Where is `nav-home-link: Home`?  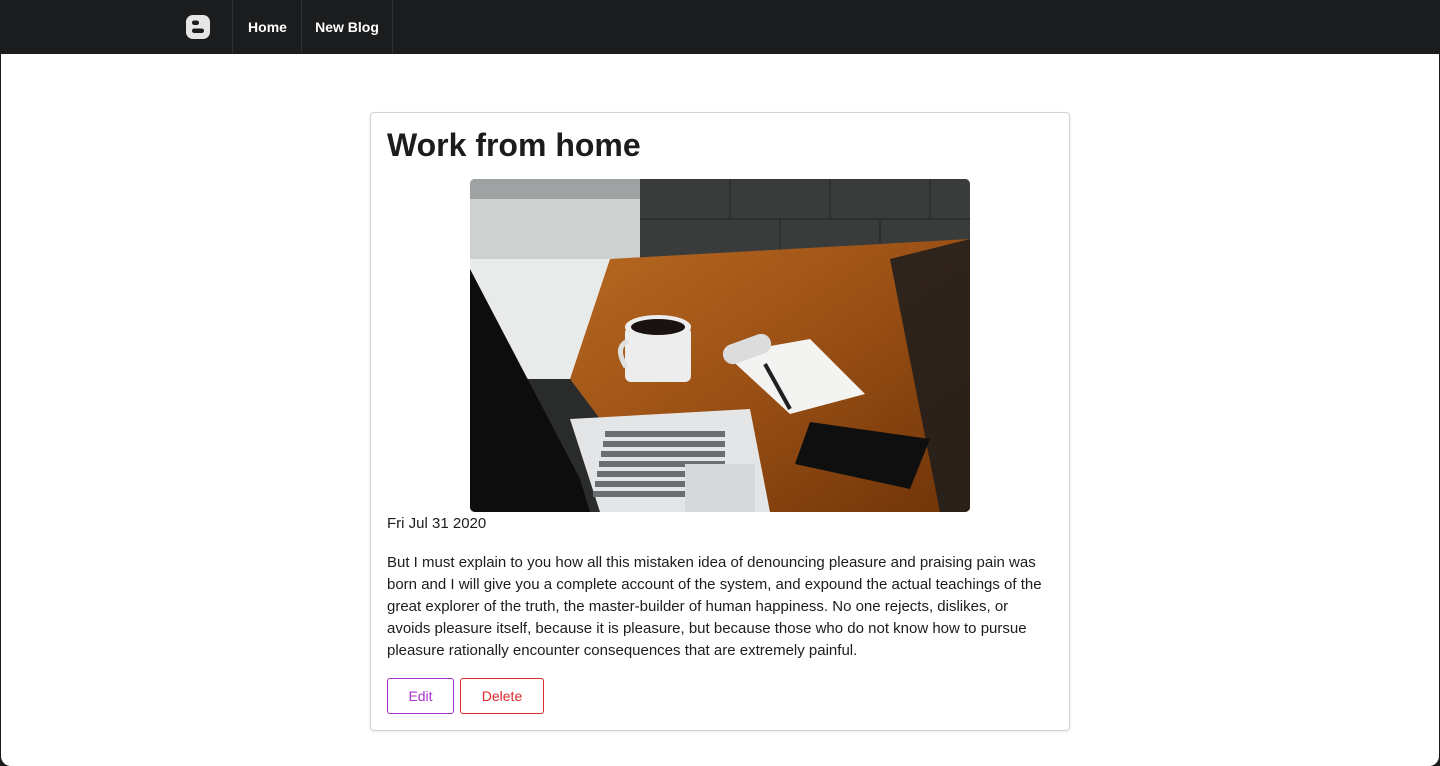
nav-home-link: Home is located at coordinates (267, 27).